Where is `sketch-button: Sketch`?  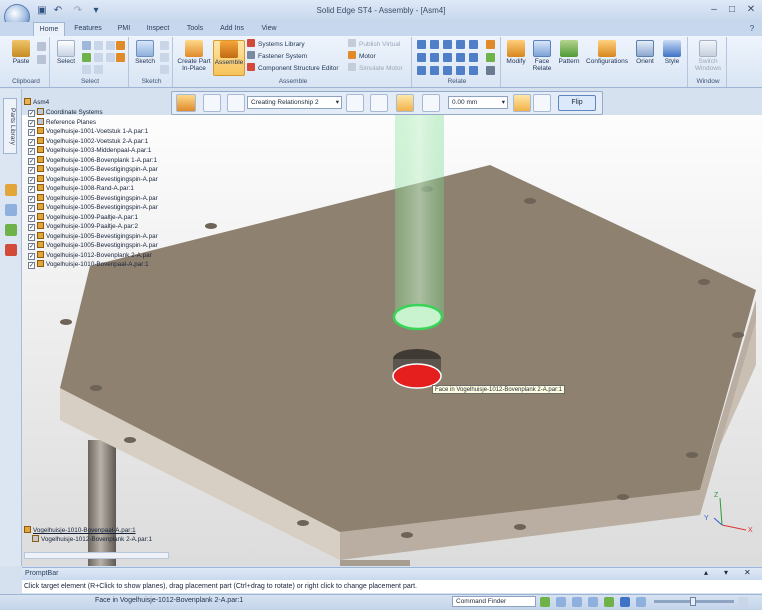
sketch-button: Sketch is located at coordinates (145, 58).